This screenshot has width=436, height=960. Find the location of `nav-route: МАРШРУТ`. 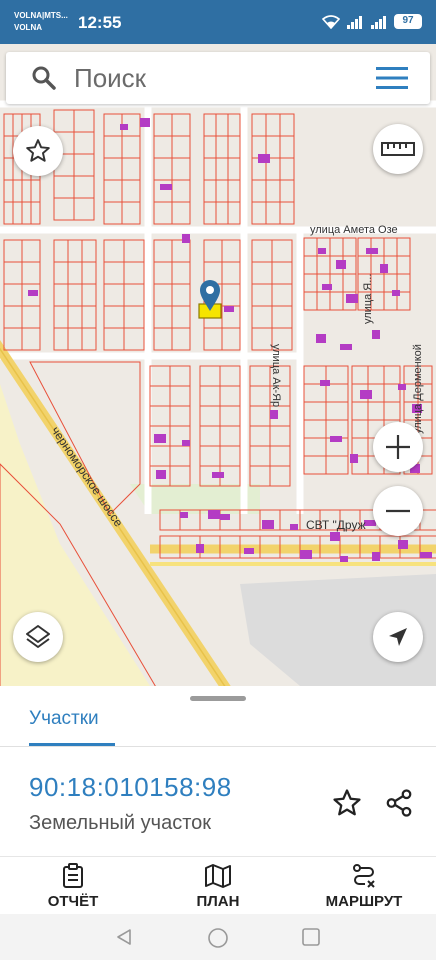

nav-route: МАРШРУТ is located at coordinates (364, 886).